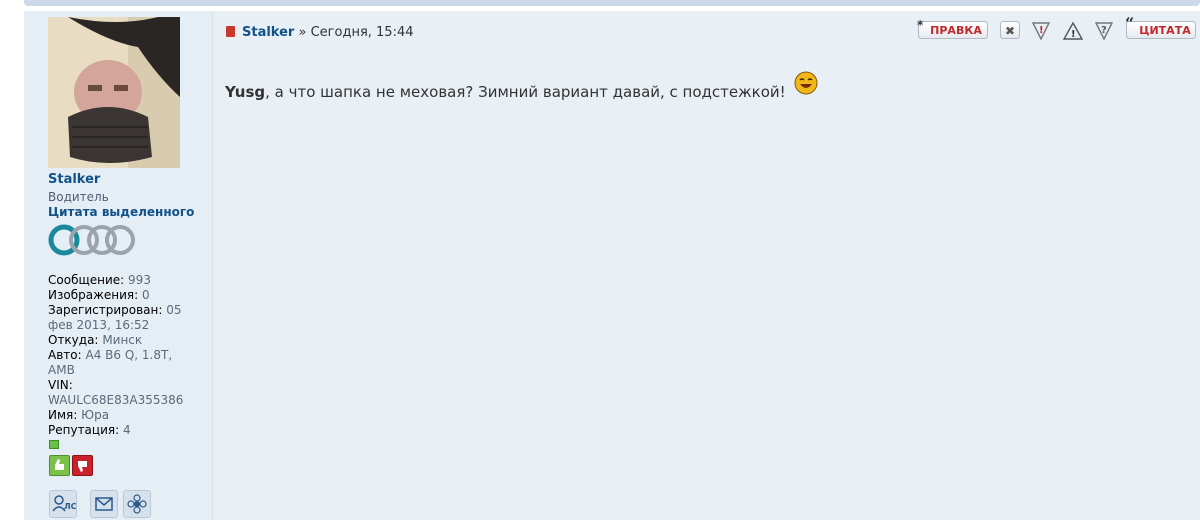  I want to click on mentioned-user: Yusg, so click(245, 92).